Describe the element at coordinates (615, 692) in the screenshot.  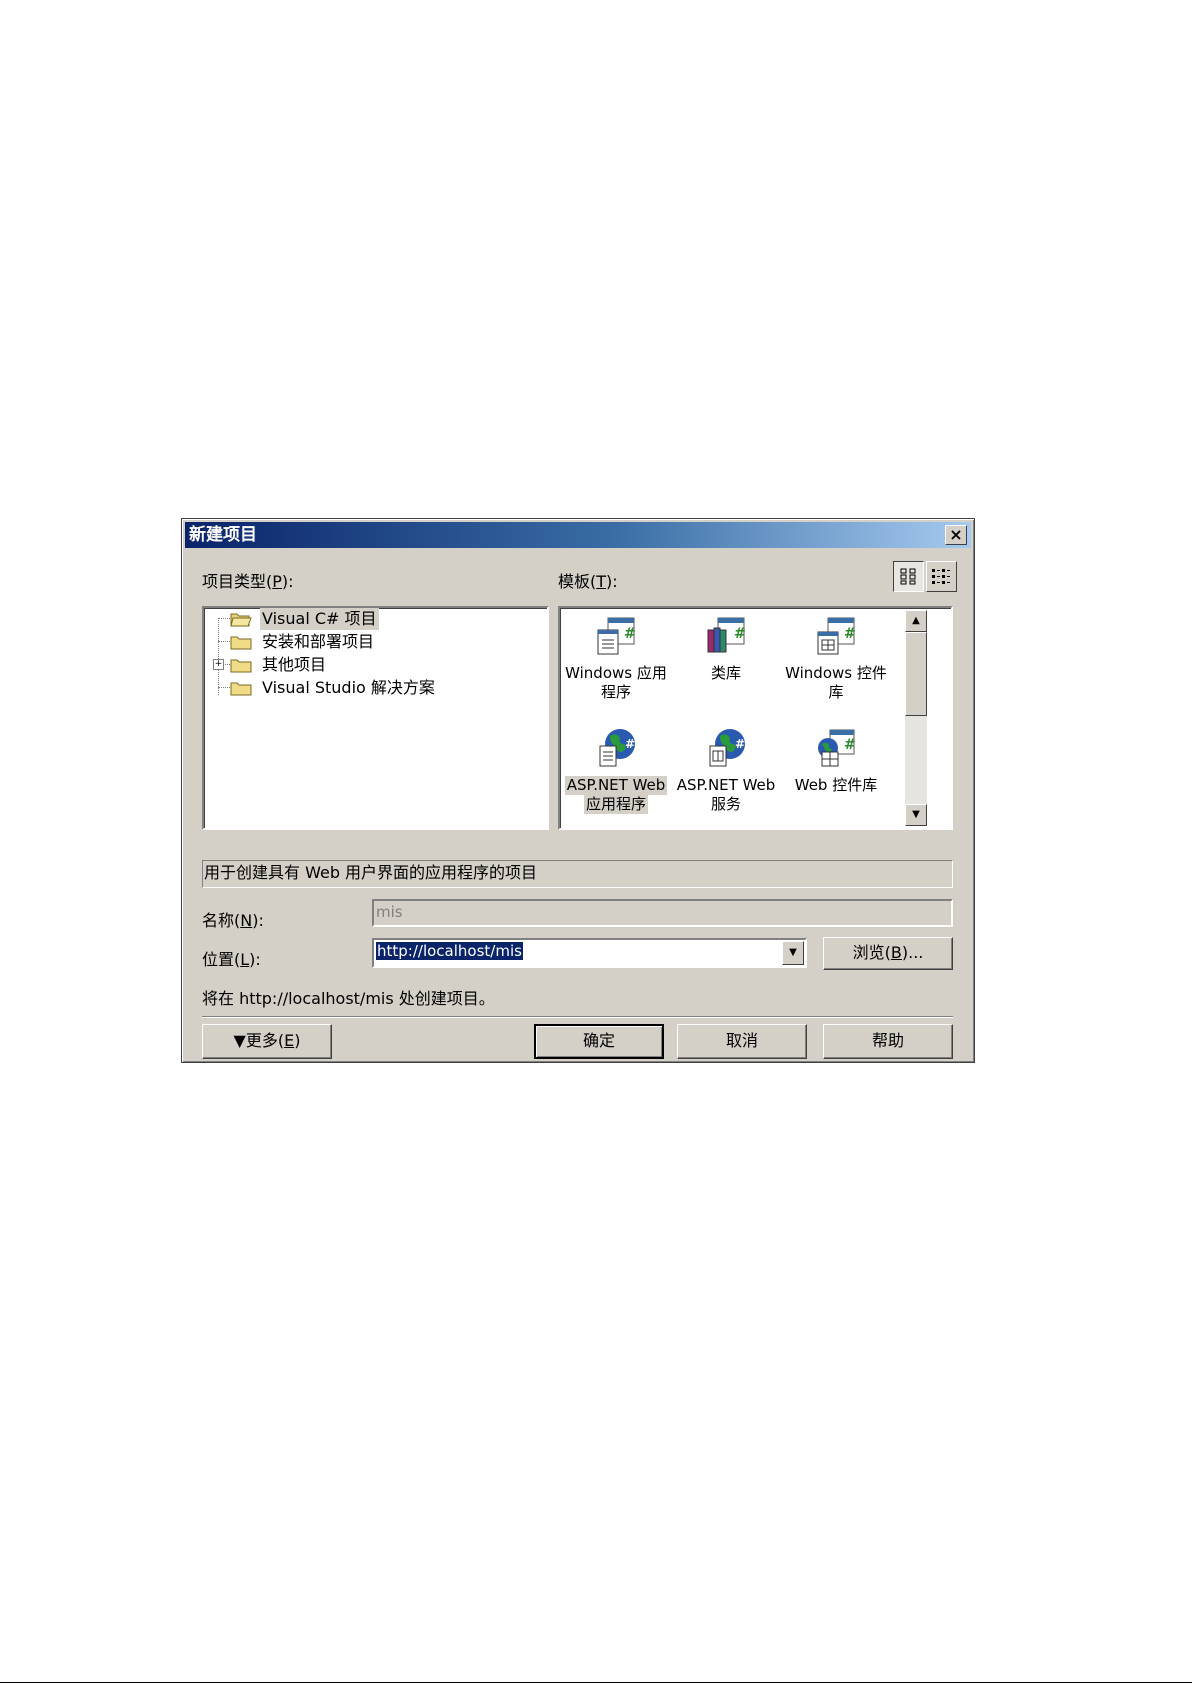
I see `template-label: 程序` at that location.